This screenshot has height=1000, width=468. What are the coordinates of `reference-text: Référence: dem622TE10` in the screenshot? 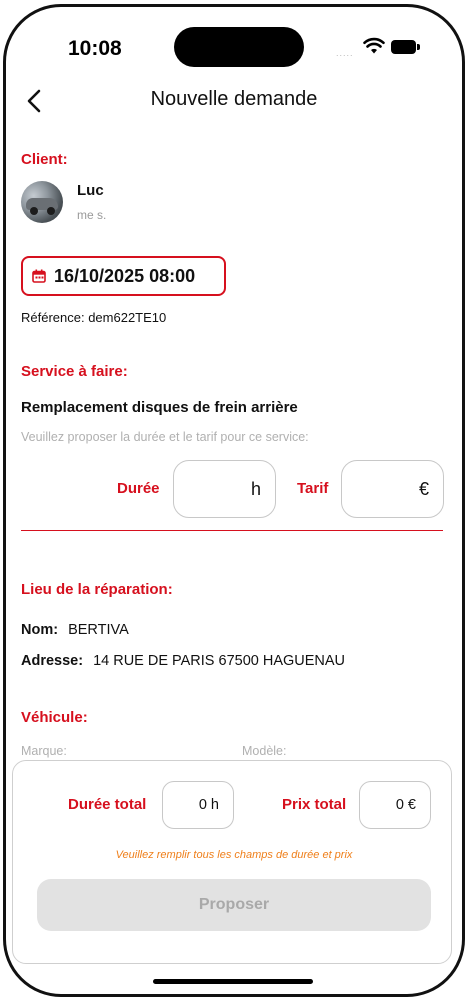 It's located at (94, 317).